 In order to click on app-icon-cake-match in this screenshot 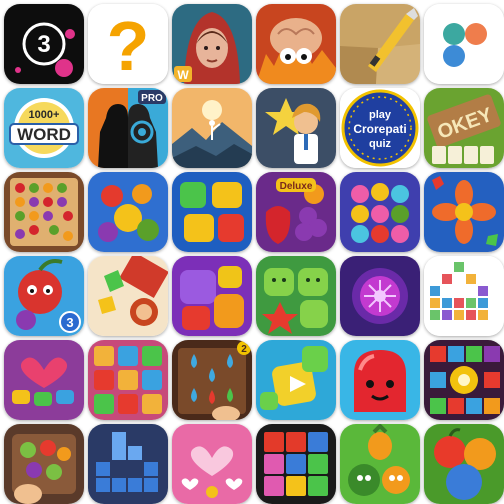, I will do `click(380, 212)`.